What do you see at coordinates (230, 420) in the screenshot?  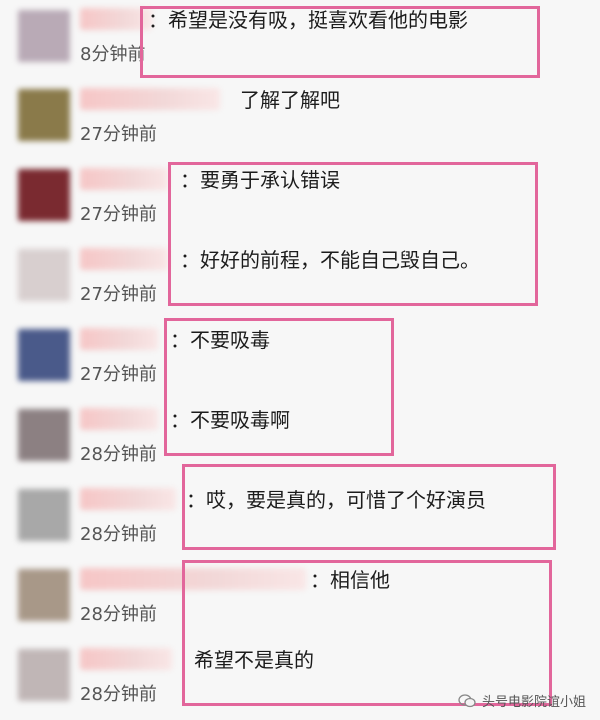 I see `comment-text: ：不要吸毒啊` at bounding box center [230, 420].